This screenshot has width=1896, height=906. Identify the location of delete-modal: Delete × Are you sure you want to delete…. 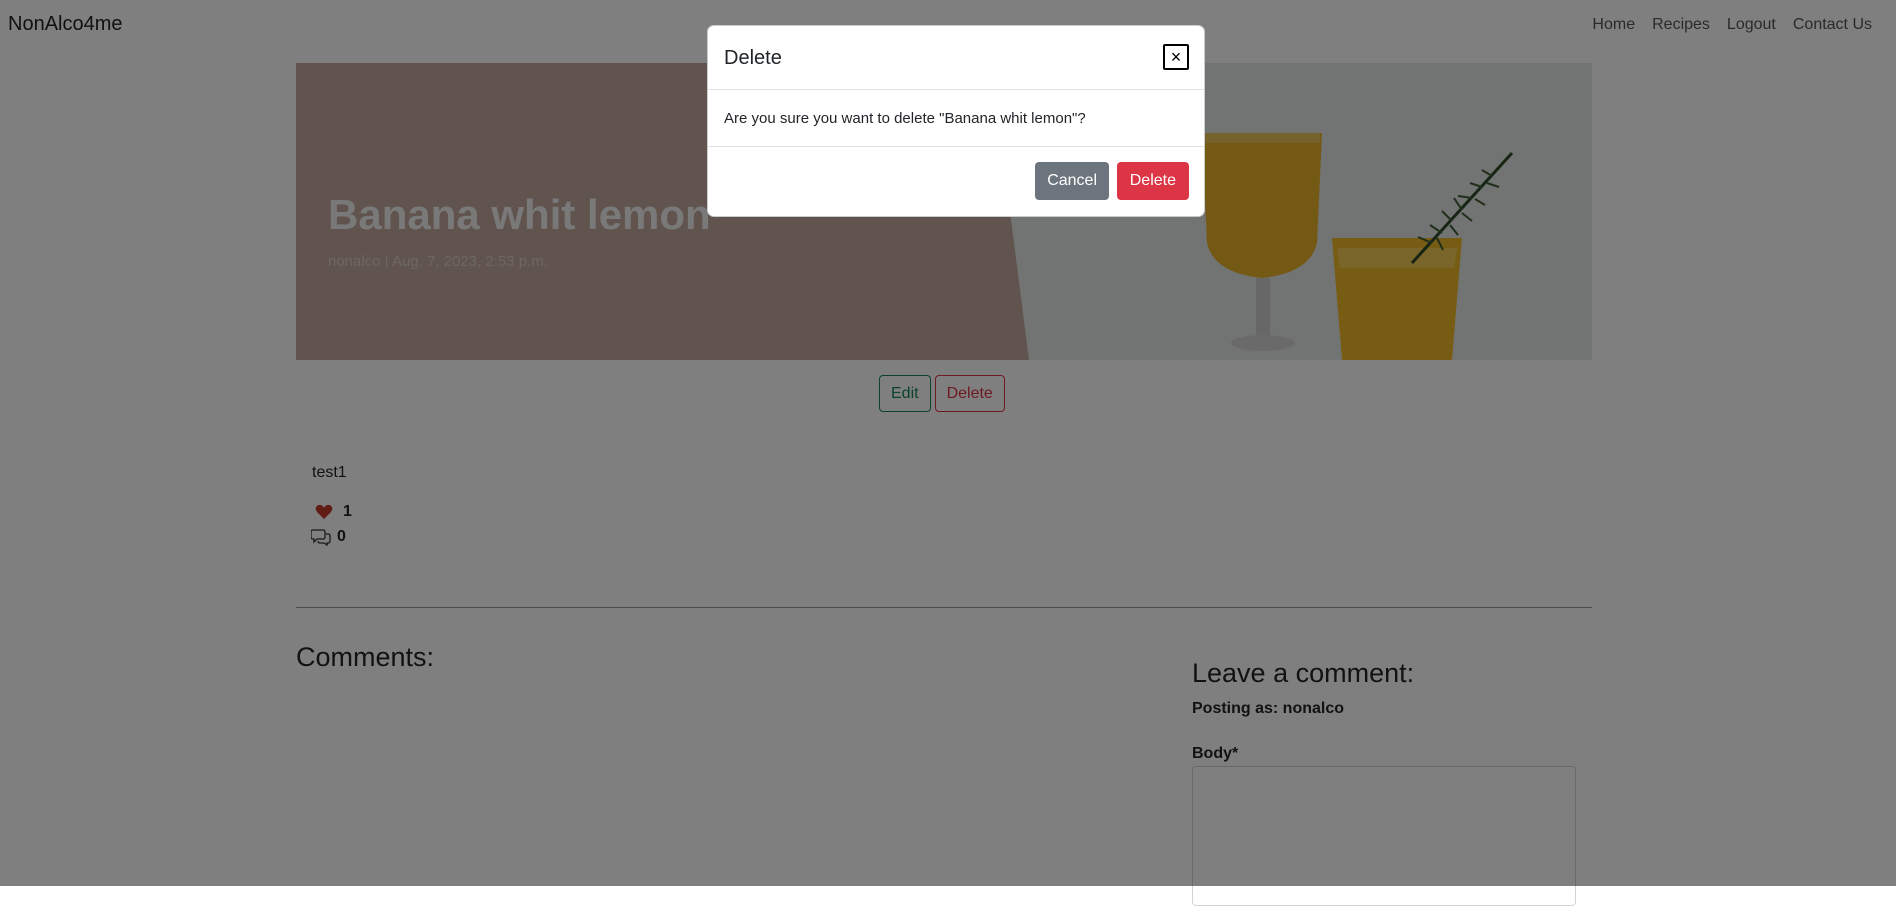
(956, 121).